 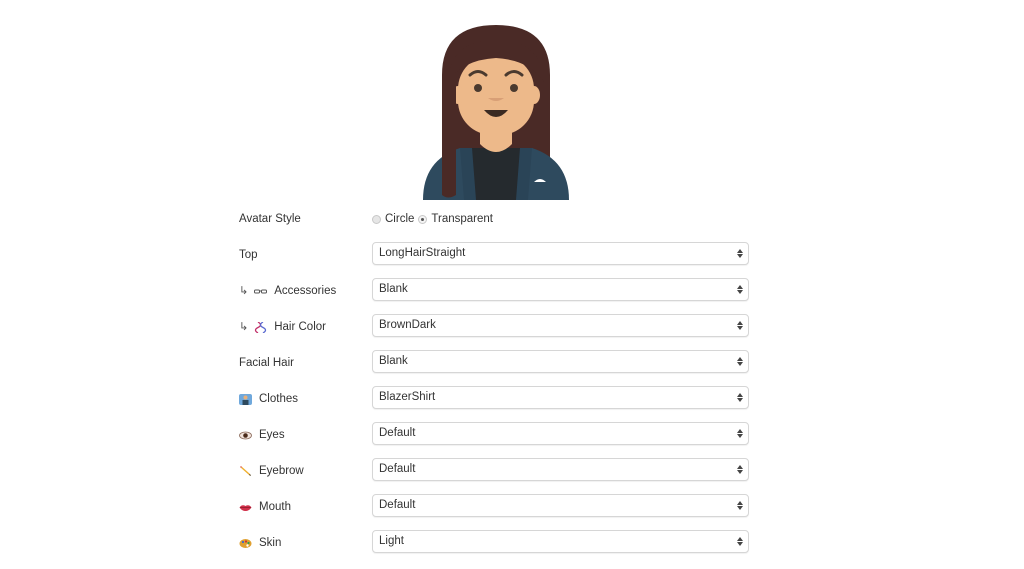 I want to click on eyes-label: Eyes, so click(x=262, y=435).